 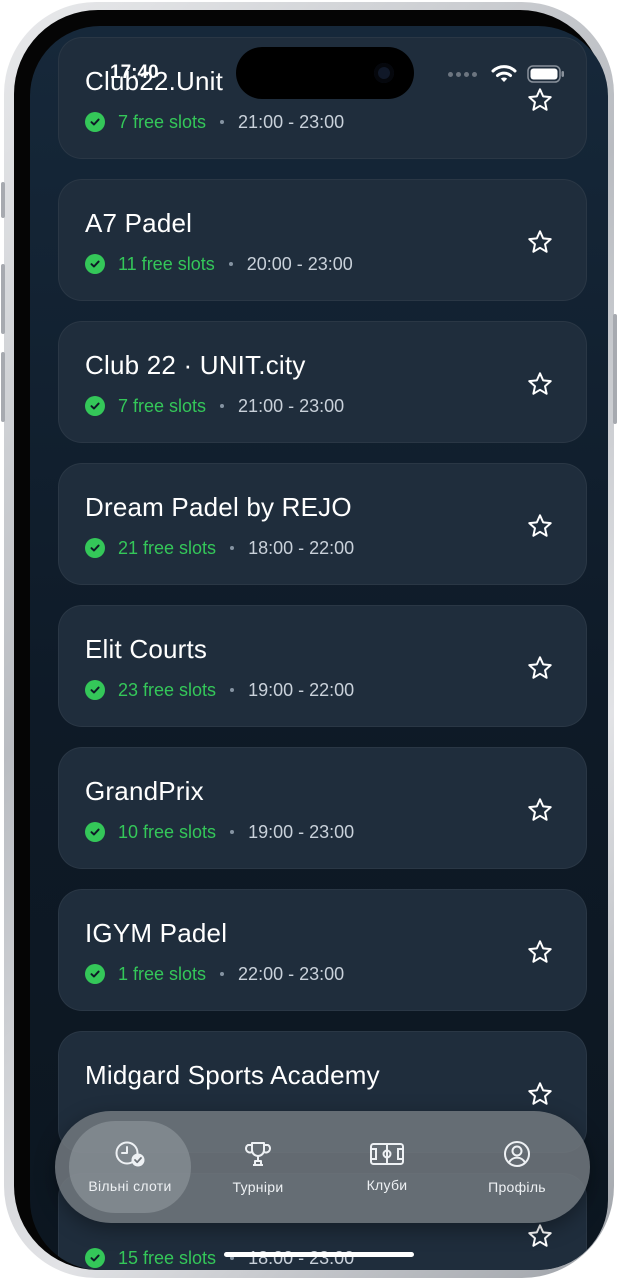 I want to click on cellular-signal-icon, so click(x=462, y=74).